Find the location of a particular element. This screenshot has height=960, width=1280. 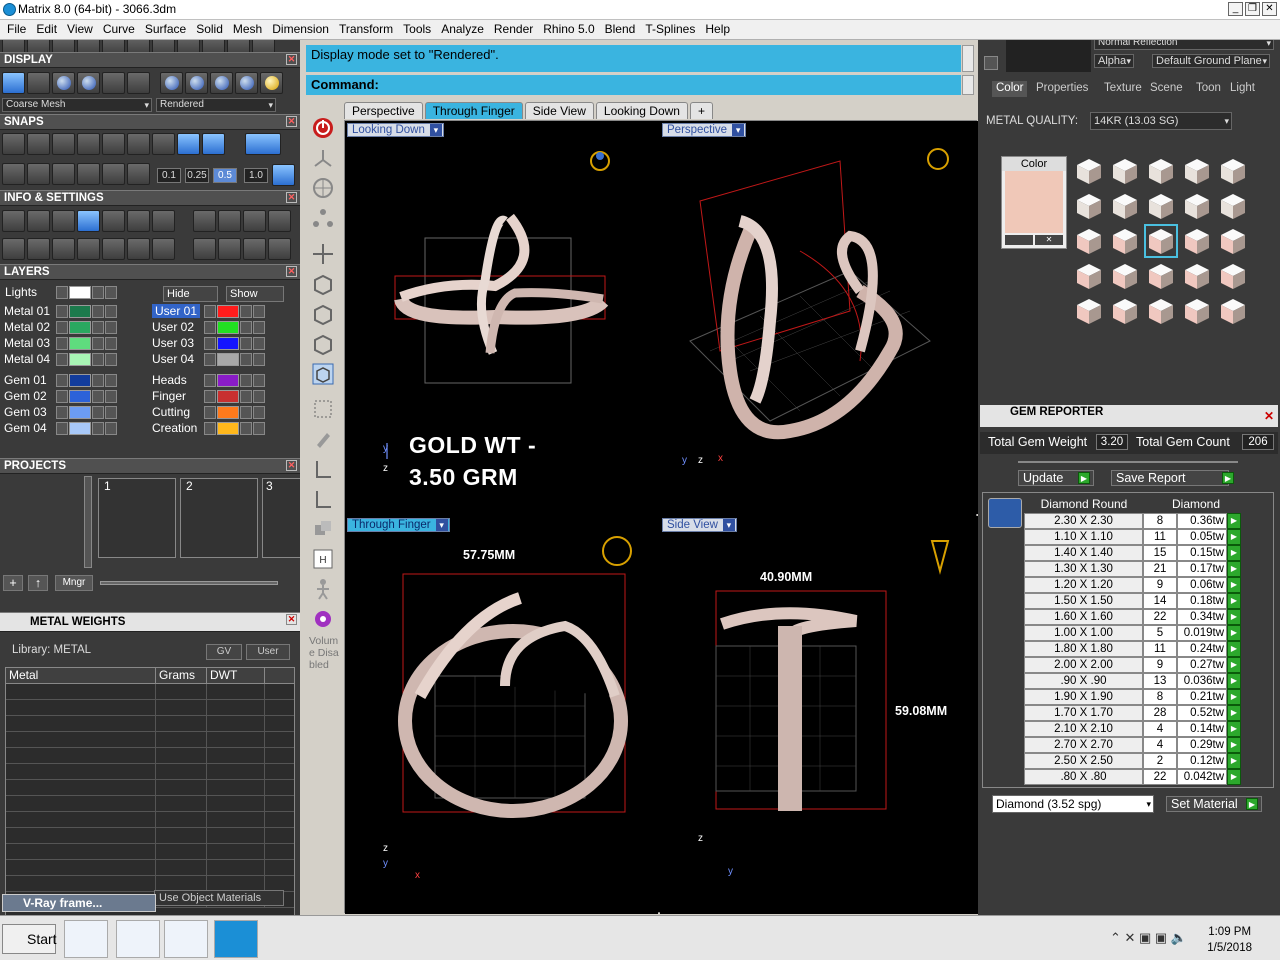

minimize-button: _ is located at coordinates (1235, 9).